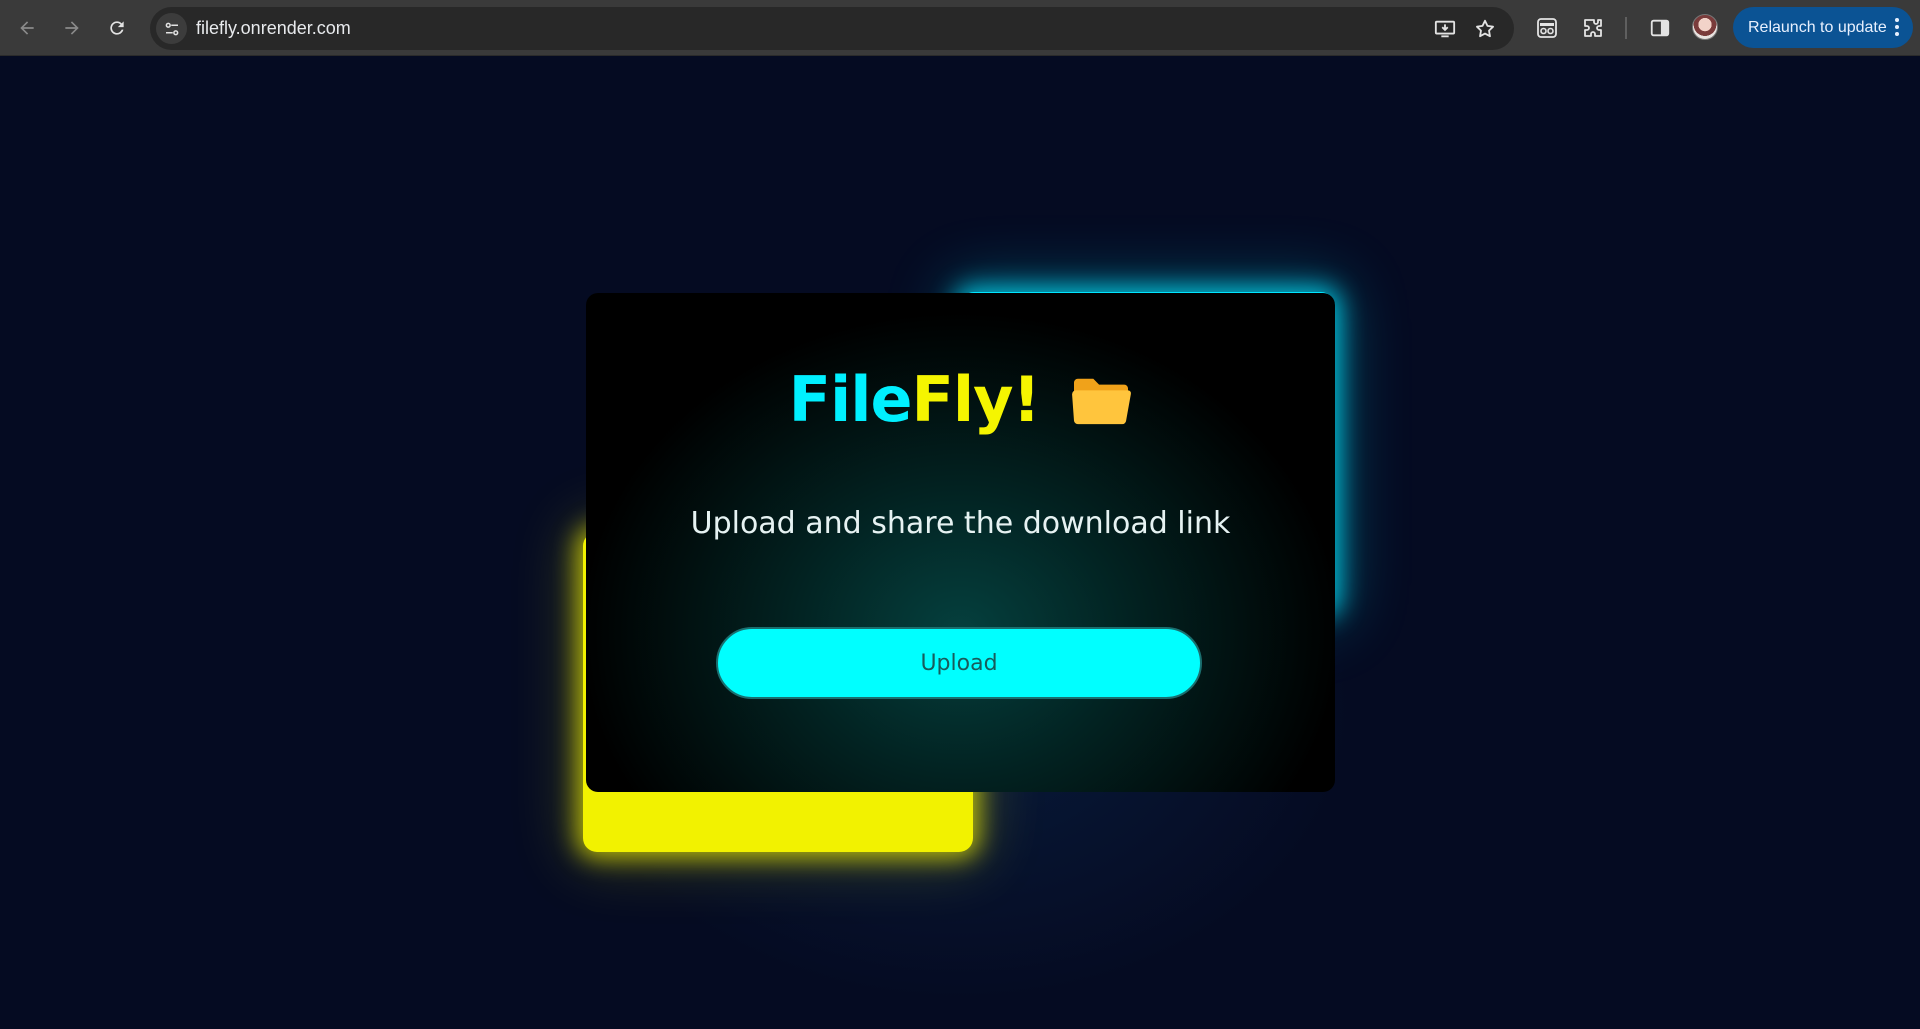  What do you see at coordinates (850, 399) in the screenshot?
I see `brand-part-file: File` at bounding box center [850, 399].